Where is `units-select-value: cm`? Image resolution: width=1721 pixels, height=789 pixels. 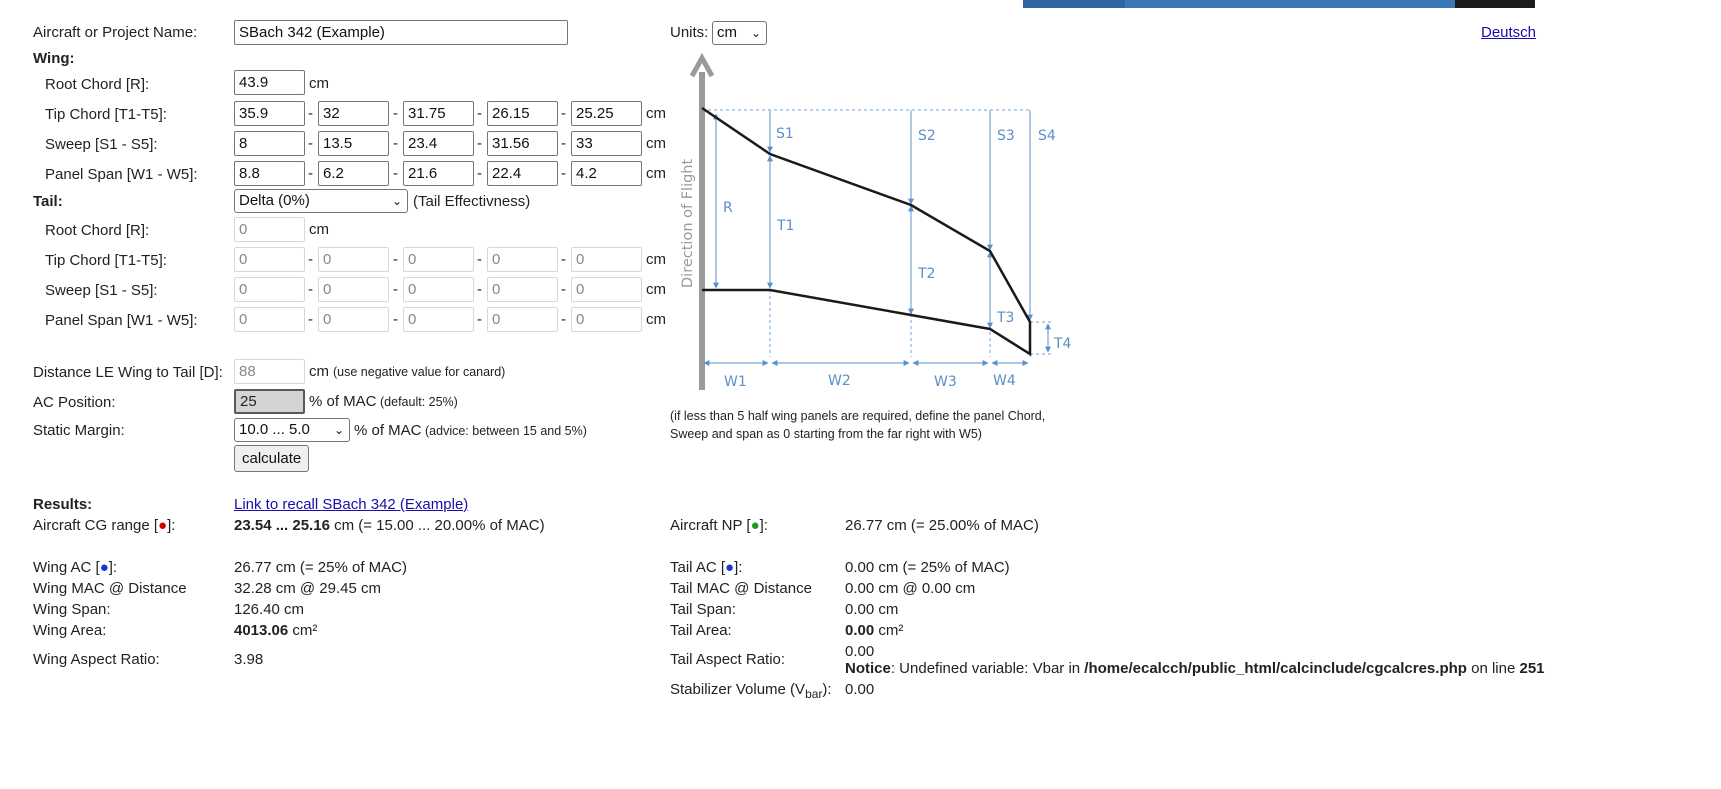
units-select-value: cm is located at coordinates (727, 32).